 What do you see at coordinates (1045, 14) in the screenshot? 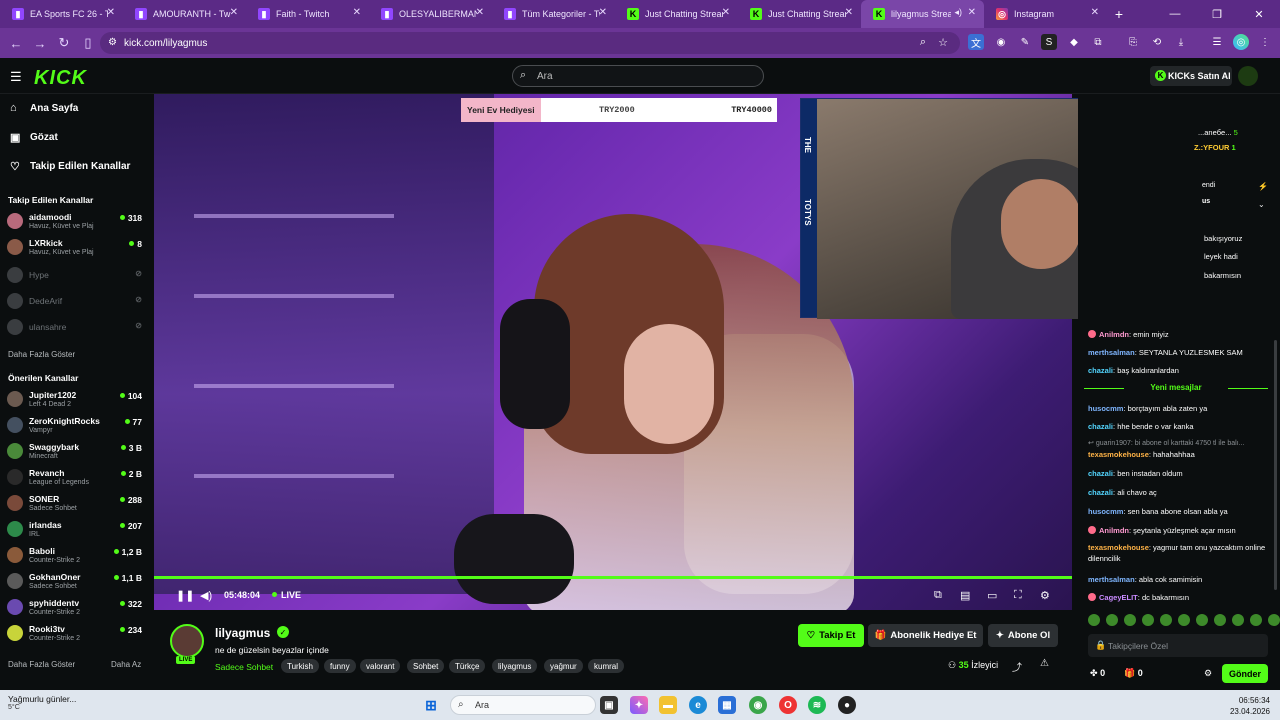
I see `browser-tab: ◎ Instagram ✕` at bounding box center [1045, 14].